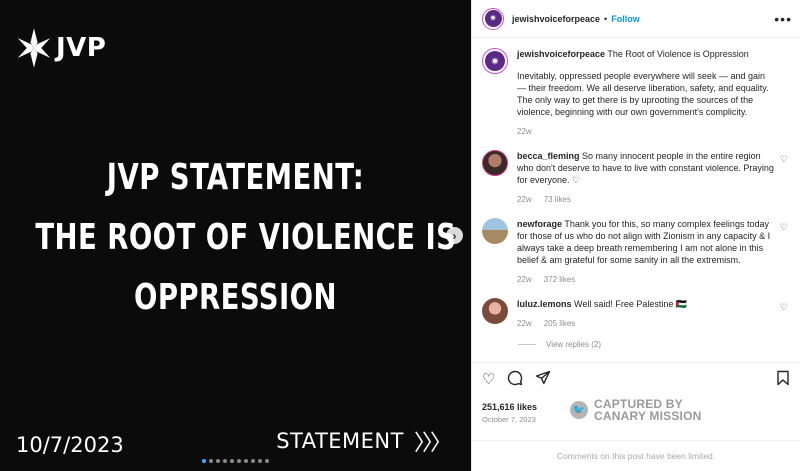 This screenshot has width=800, height=471. I want to click on chevron-right-icon: ›, so click(454, 235).